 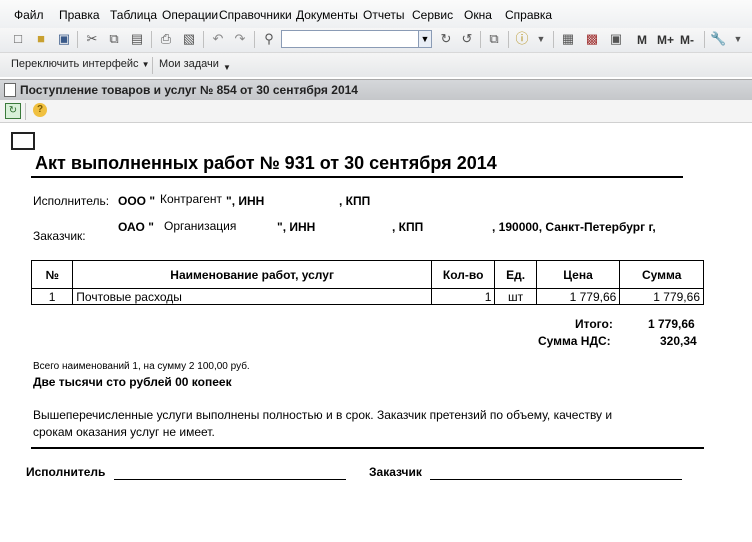 What do you see at coordinates (718, 39) in the screenshot?
I see `settings-icon: 🔧` at bounding box center [718, 39].